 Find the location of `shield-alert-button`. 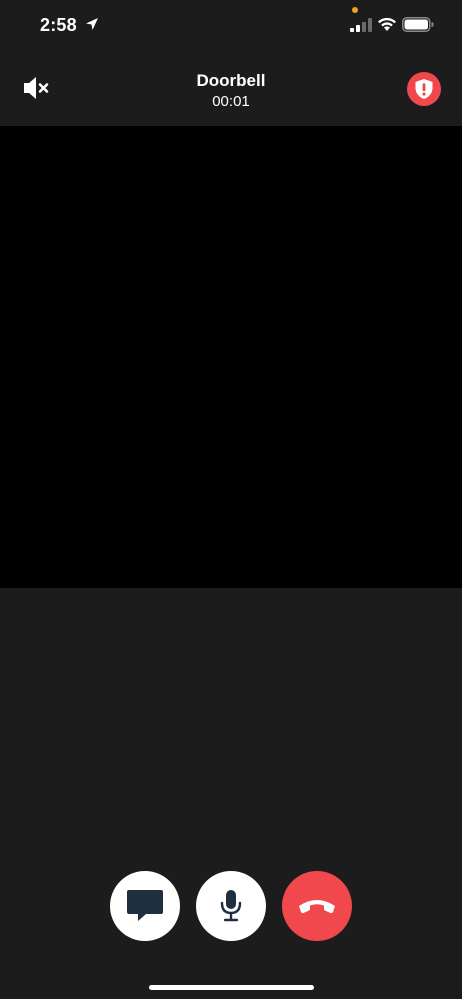

shield-alert-button is located at coordinates (424, 89).